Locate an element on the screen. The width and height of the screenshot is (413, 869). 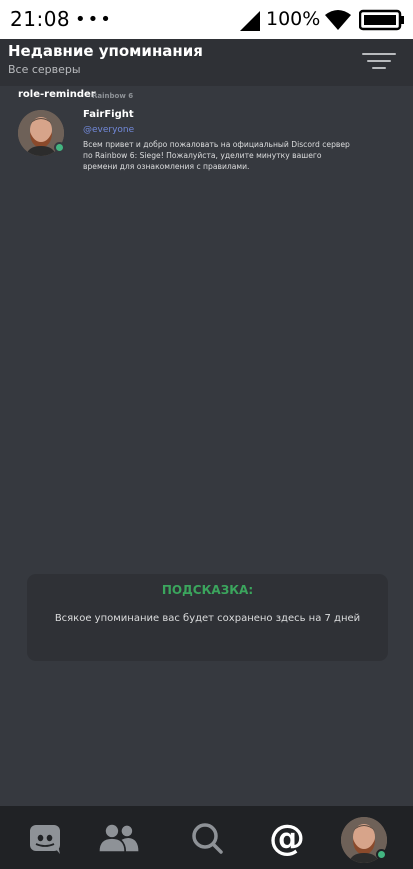
nav-search-button is located at coordinates (207, 838).